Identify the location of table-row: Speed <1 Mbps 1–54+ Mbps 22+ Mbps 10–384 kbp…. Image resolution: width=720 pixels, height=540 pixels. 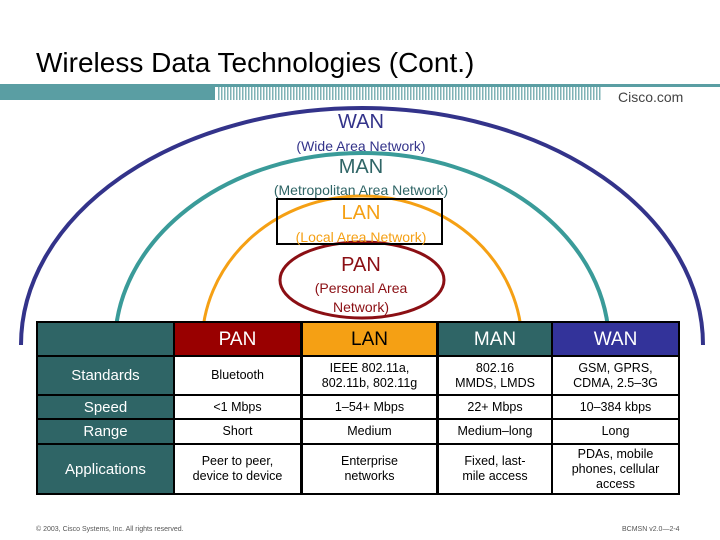
(358, 407).